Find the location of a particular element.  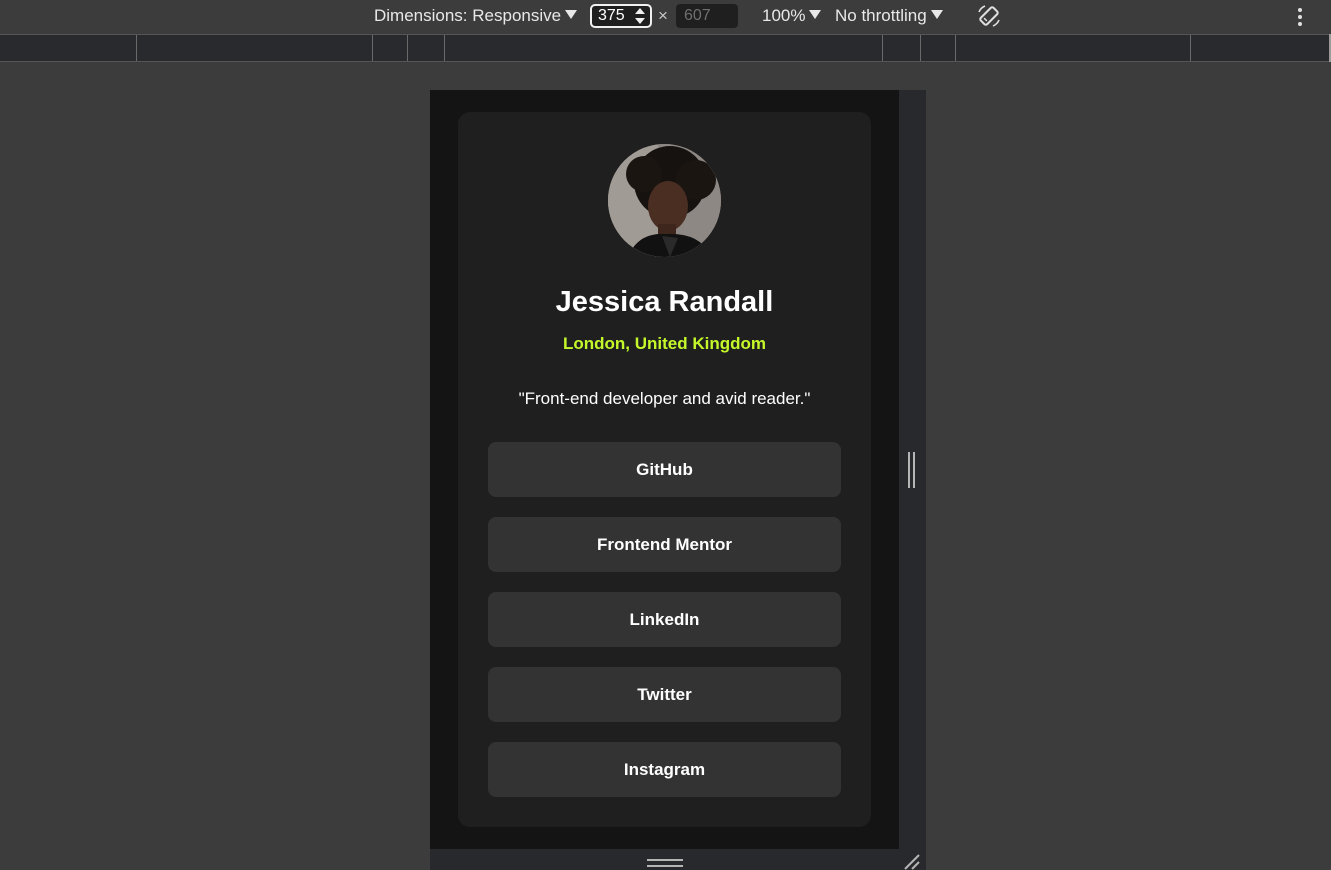

avatar is located at coordinates (664, 200).